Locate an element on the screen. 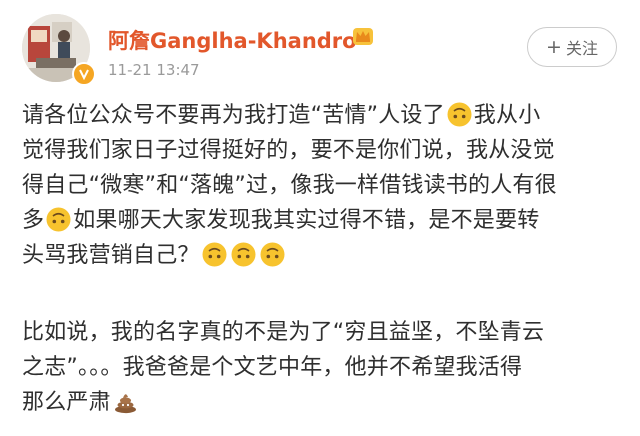  plus-icon: + is located at coordinates (554, 46).